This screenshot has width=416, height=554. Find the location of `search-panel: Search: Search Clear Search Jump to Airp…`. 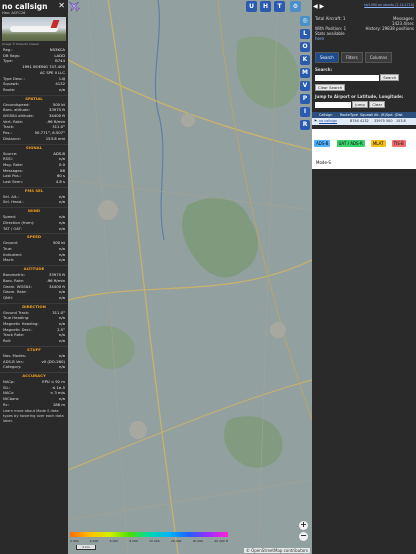

search-panel: Search: Search Clear Search Jump to Airp… is located at coordinates (365, 87).